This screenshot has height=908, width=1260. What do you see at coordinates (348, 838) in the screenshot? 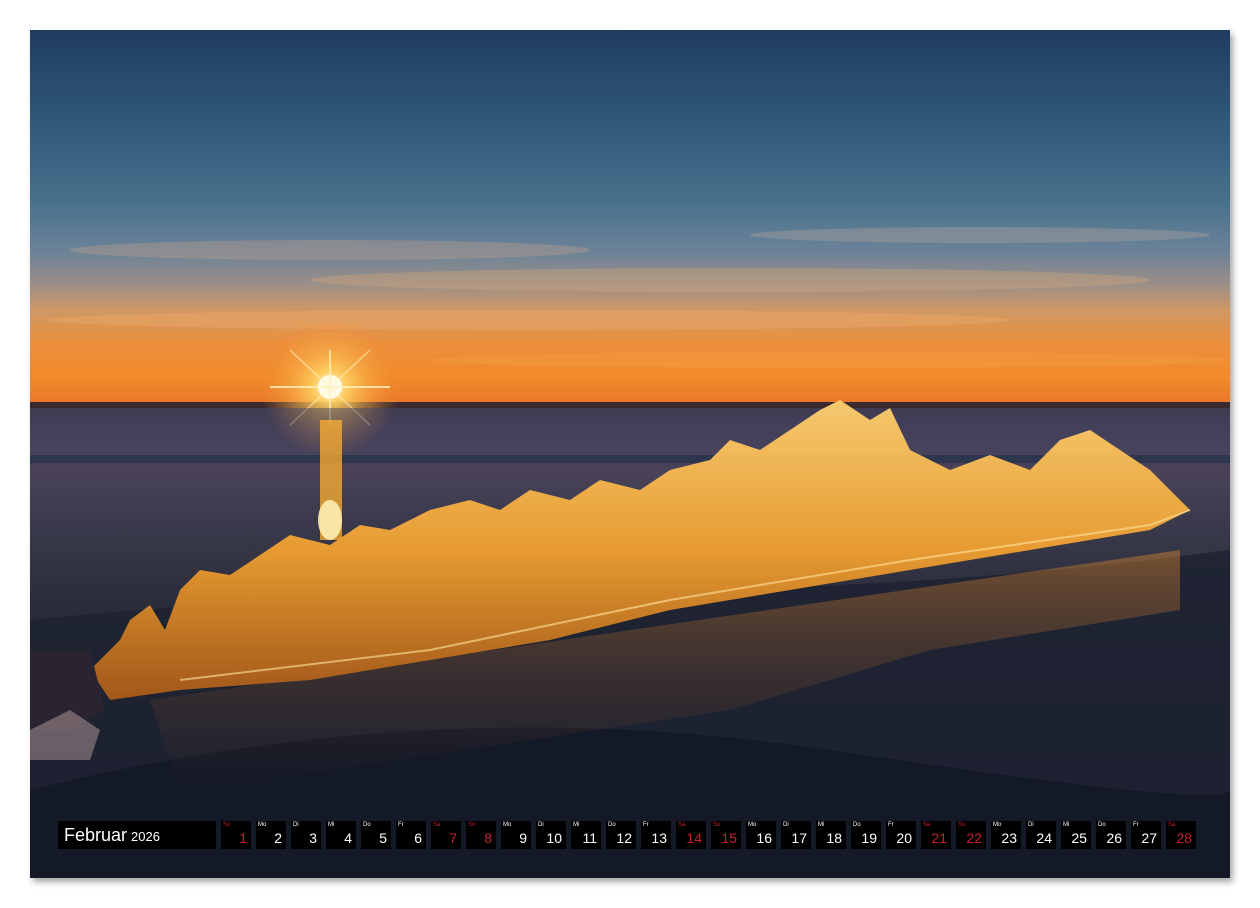
I see `day-number: 4` at bounding box center [348, 838].